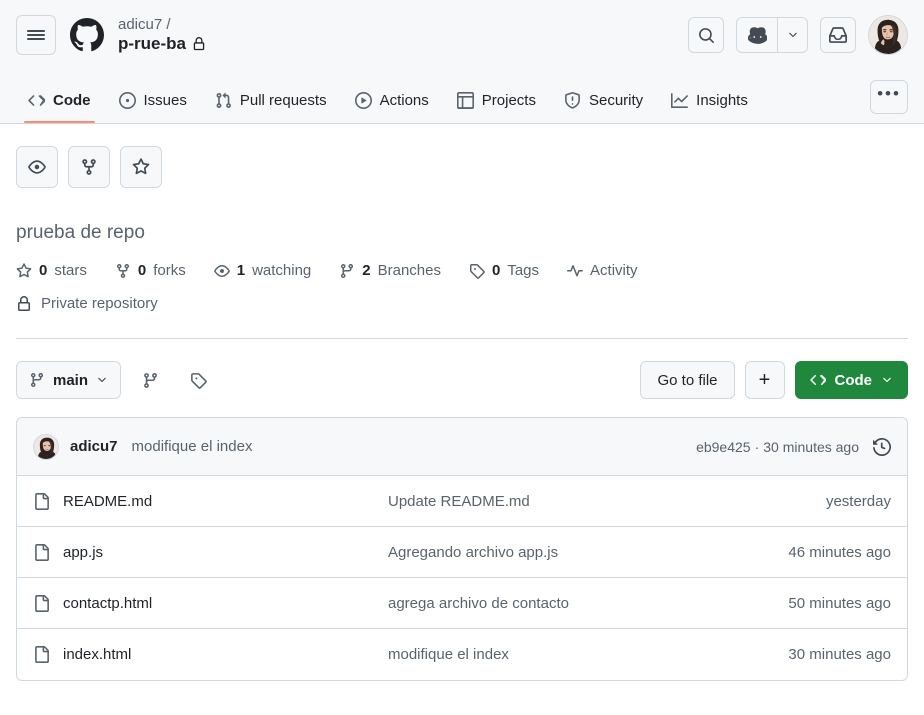 This screenshot has width=924, height=715. What do you see at coordinates (150, 380) in the screenshot?
I see `branches-link` at bounding box center [150, 380].